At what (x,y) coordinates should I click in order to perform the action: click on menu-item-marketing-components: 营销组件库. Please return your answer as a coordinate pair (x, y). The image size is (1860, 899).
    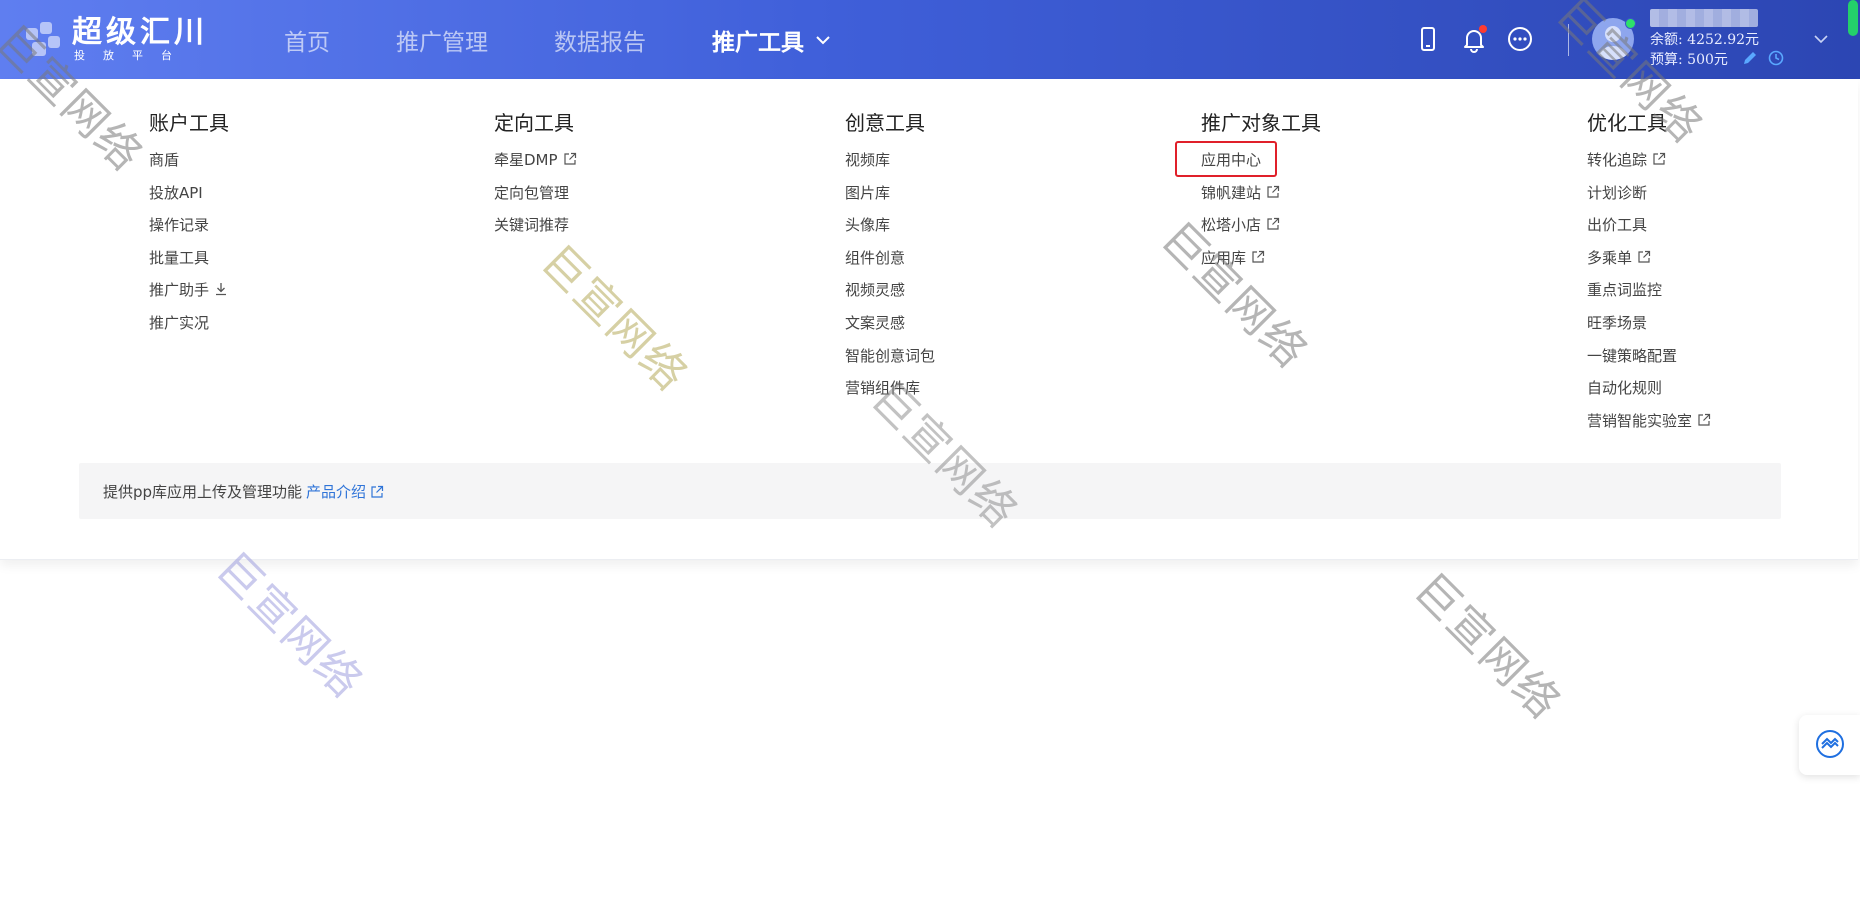
    Looking at the image, I should click on (890, 394).